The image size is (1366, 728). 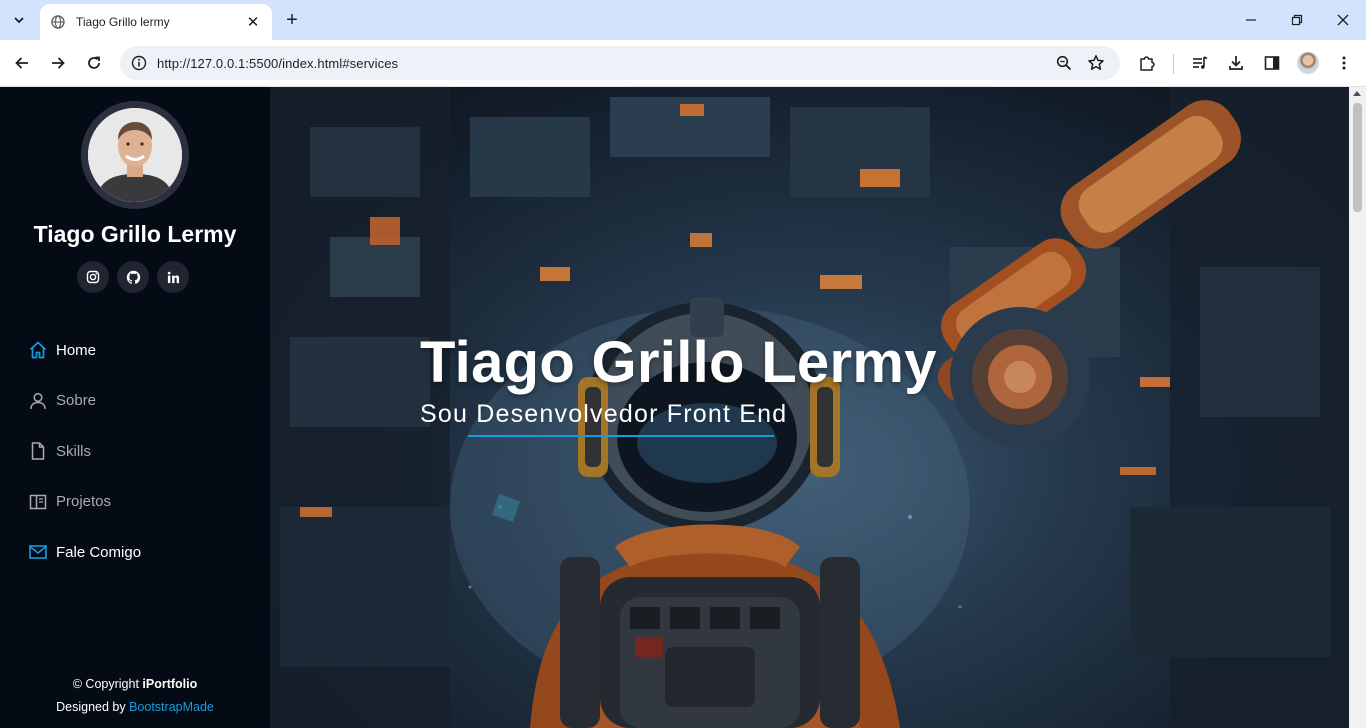 I want to click on restore-button, so click(x=1297, y=20).